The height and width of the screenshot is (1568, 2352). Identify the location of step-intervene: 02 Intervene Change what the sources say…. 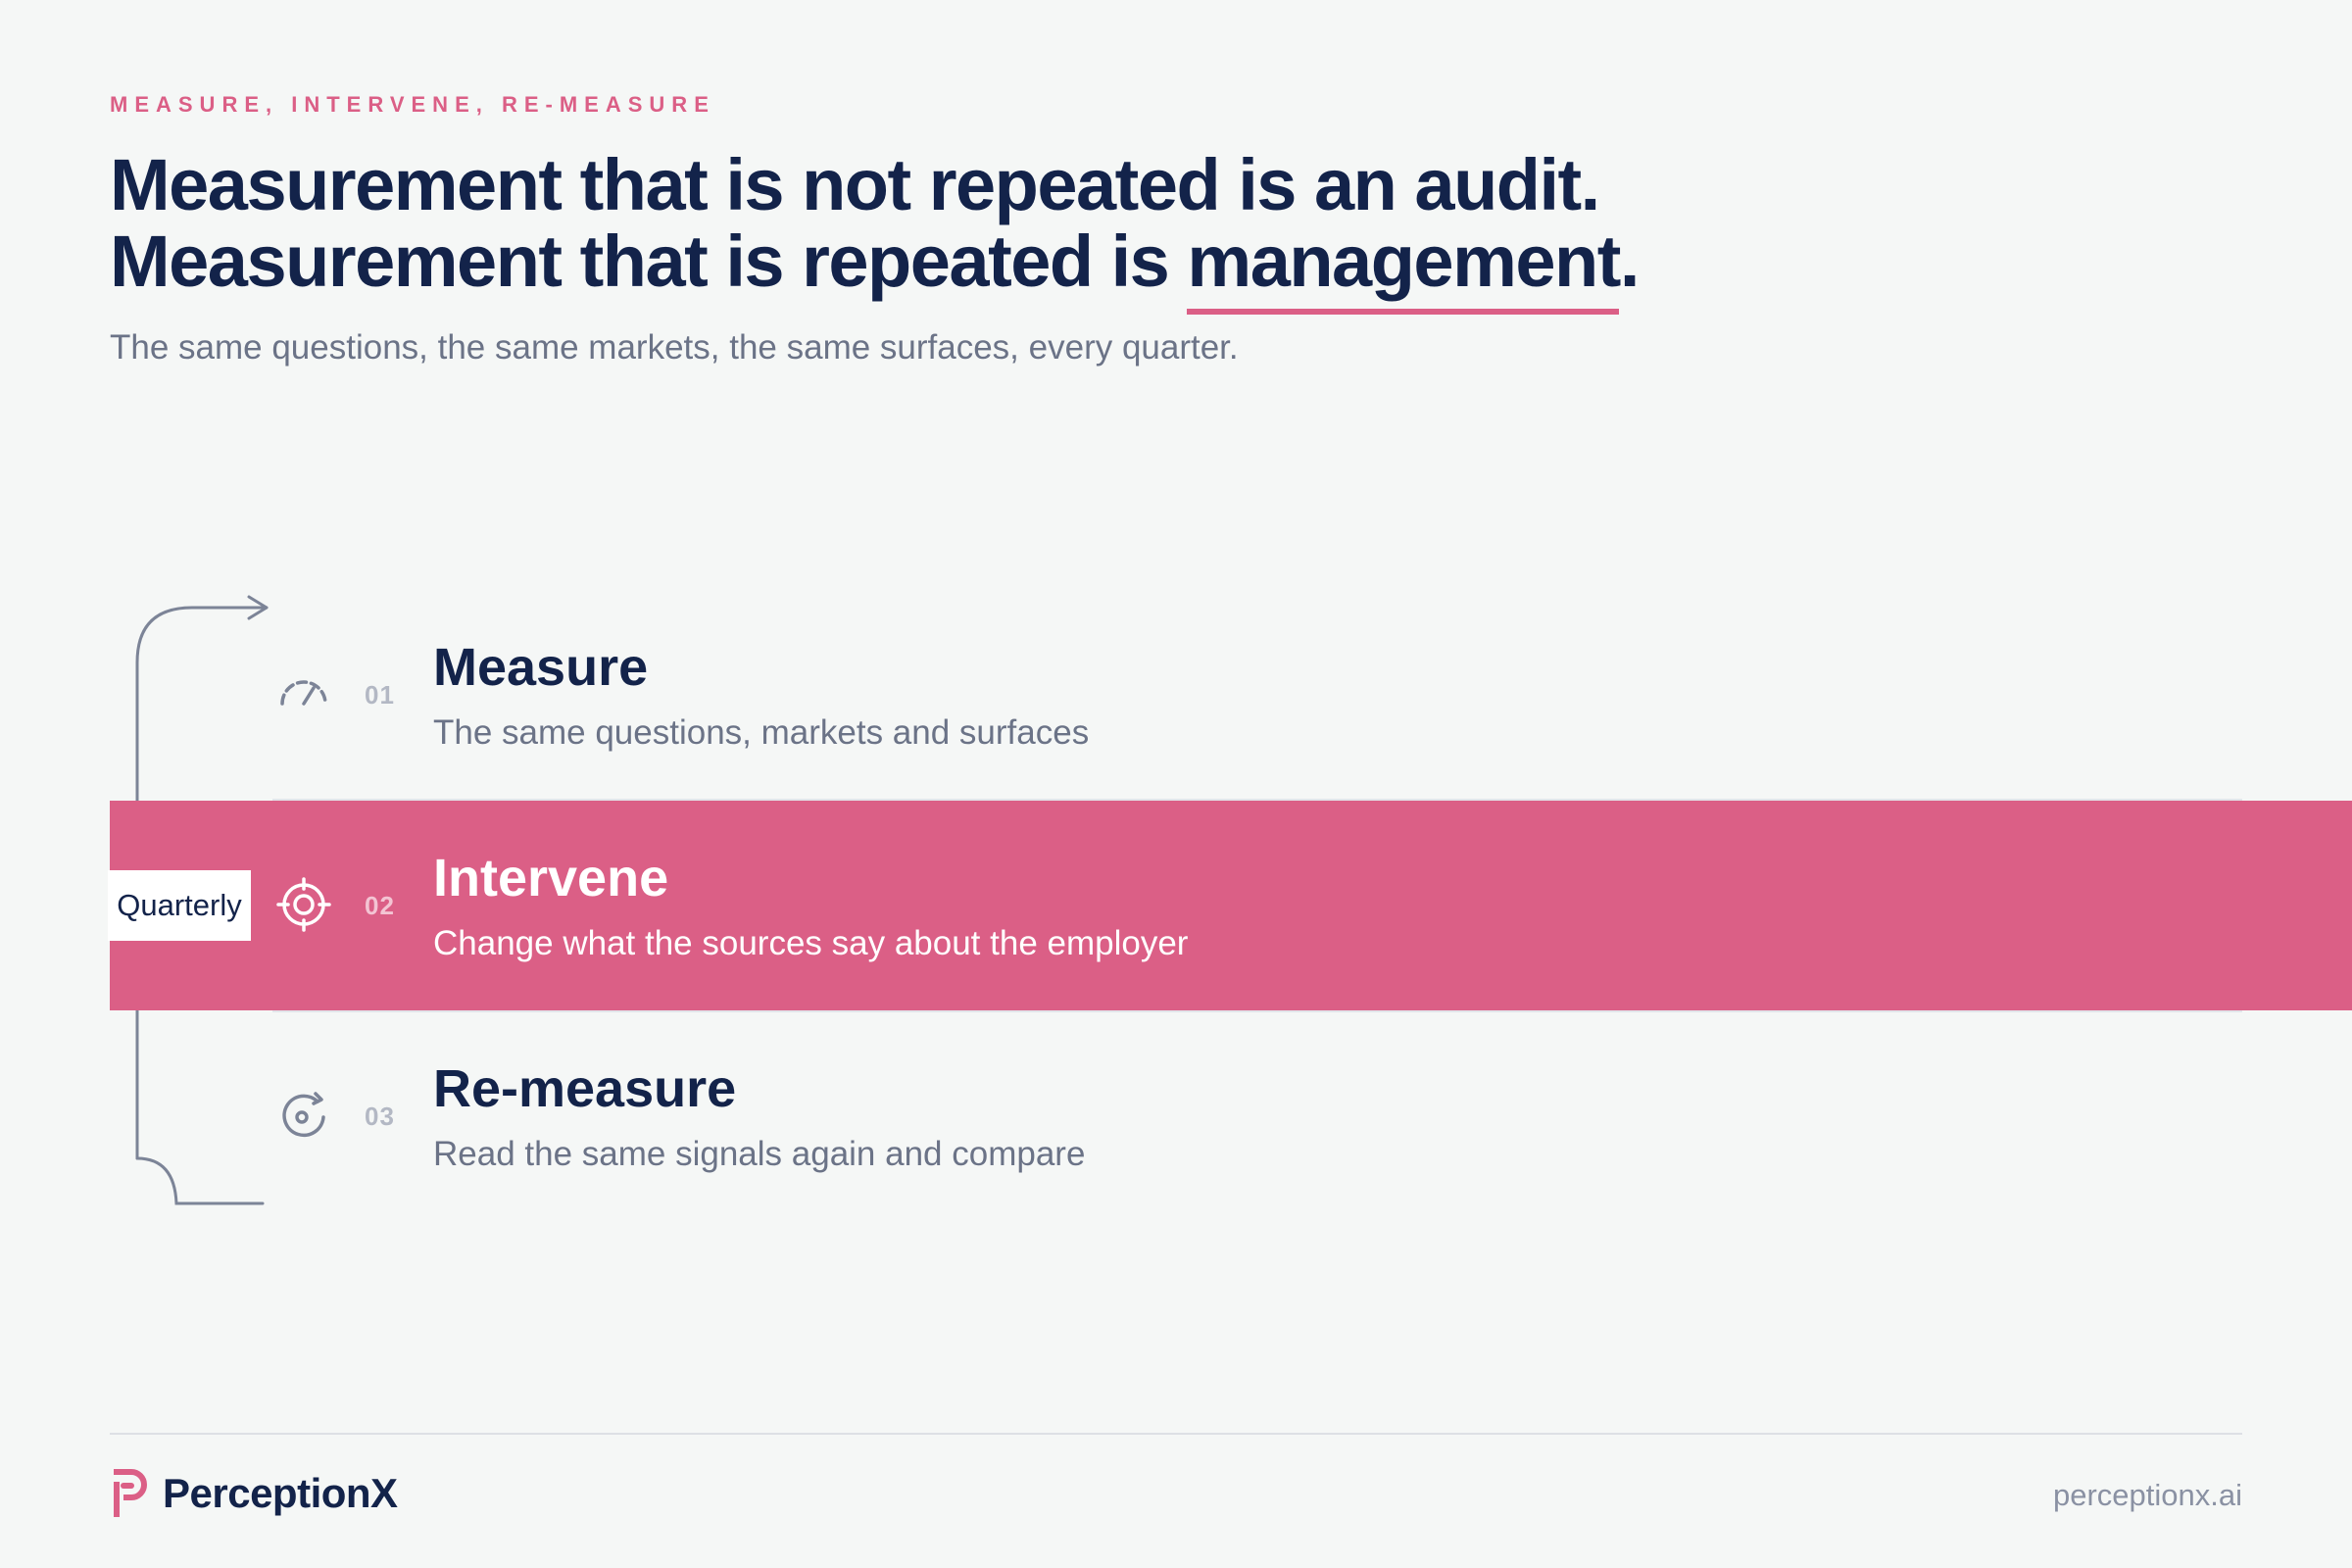
(1231, 905).